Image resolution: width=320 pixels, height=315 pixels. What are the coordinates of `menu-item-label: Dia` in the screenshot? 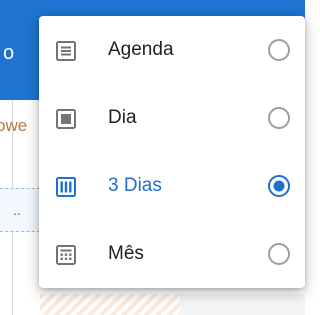 It's located at (122, 117).